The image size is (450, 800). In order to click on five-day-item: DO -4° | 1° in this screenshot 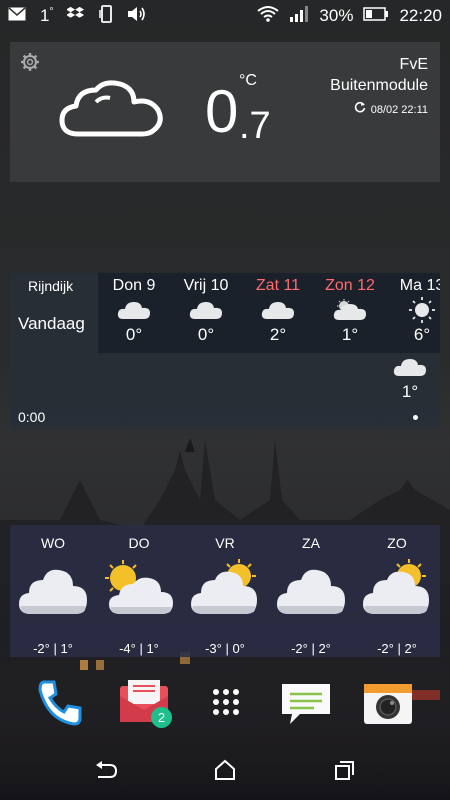, I will do `click(139, 591)`.